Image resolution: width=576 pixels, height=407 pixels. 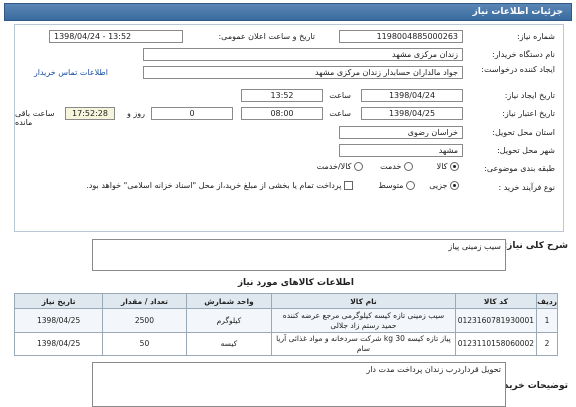 I want to click on process-option-minor: جزیی, so click(x=444, y=185).